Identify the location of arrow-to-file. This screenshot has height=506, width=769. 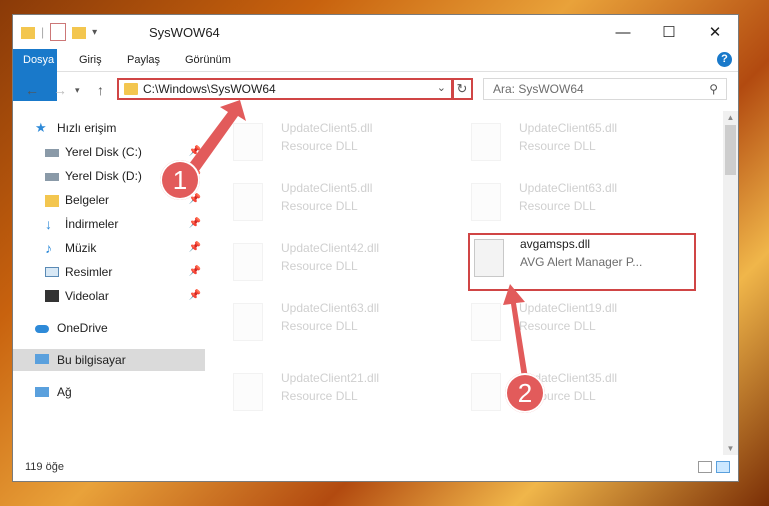
(515, 332).